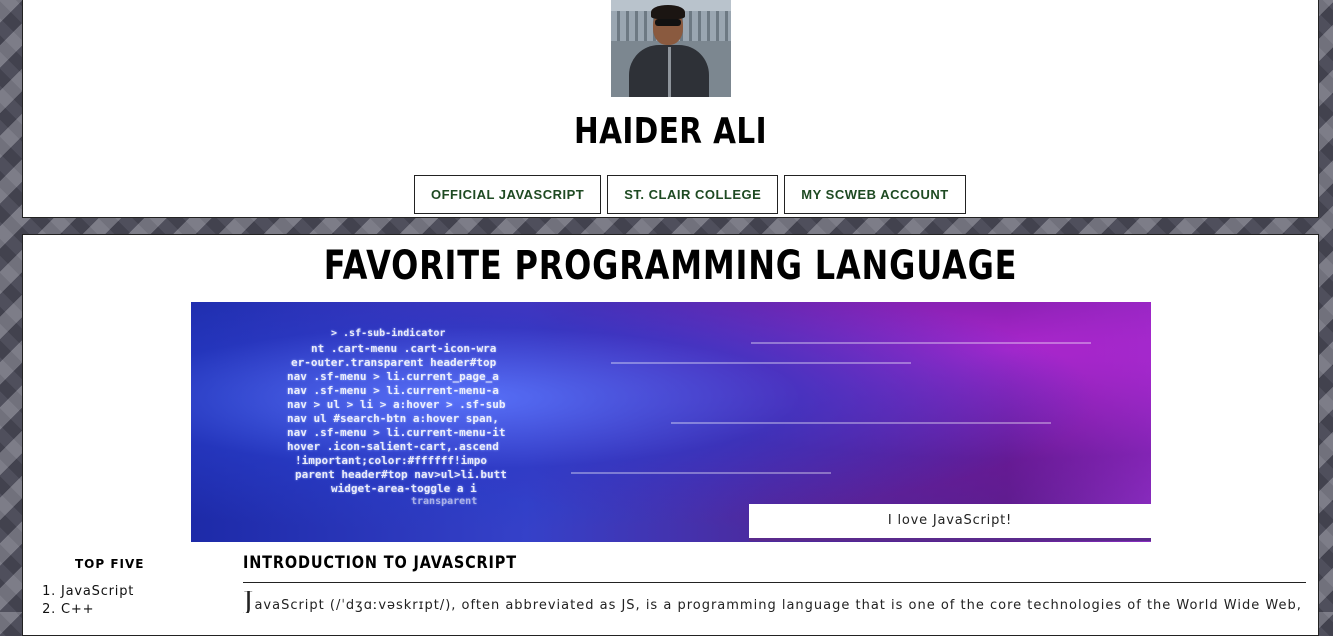 The width and height of the screenshot is (1333, 636). Describe the element at coordinates (97, 592) in the screenshot. I see `list-item: JavaScript` at that location.